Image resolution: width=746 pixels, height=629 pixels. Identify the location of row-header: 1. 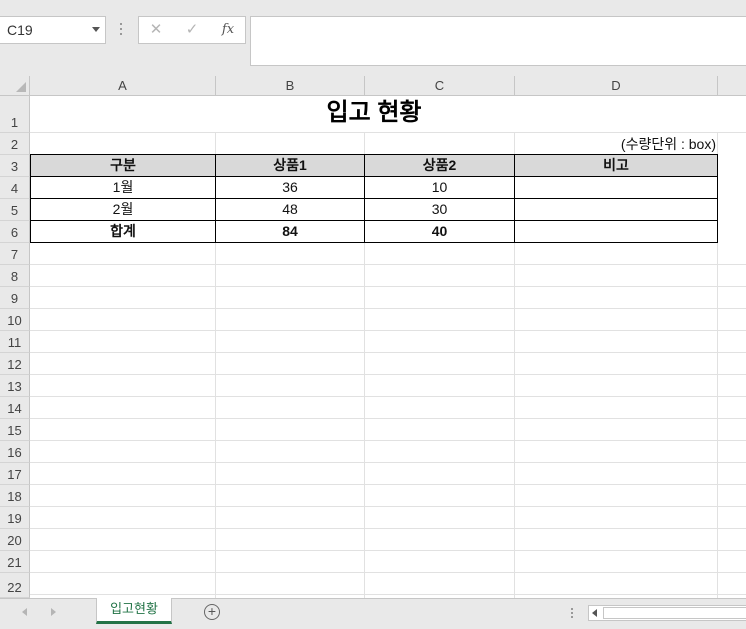
(15, 114).